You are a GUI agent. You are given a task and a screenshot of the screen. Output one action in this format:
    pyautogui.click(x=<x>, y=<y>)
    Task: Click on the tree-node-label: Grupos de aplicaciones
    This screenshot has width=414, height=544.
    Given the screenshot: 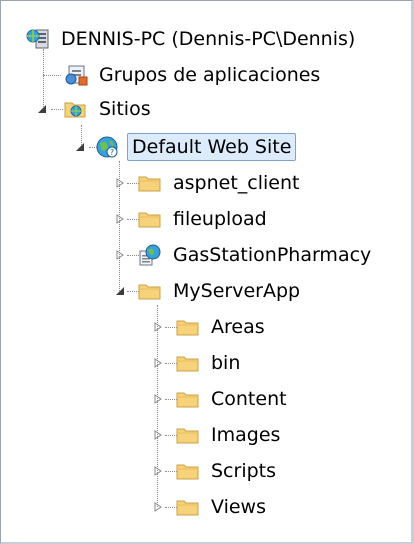 What is the action you would take?
    pyautogui.click(x=210, y=75)
    